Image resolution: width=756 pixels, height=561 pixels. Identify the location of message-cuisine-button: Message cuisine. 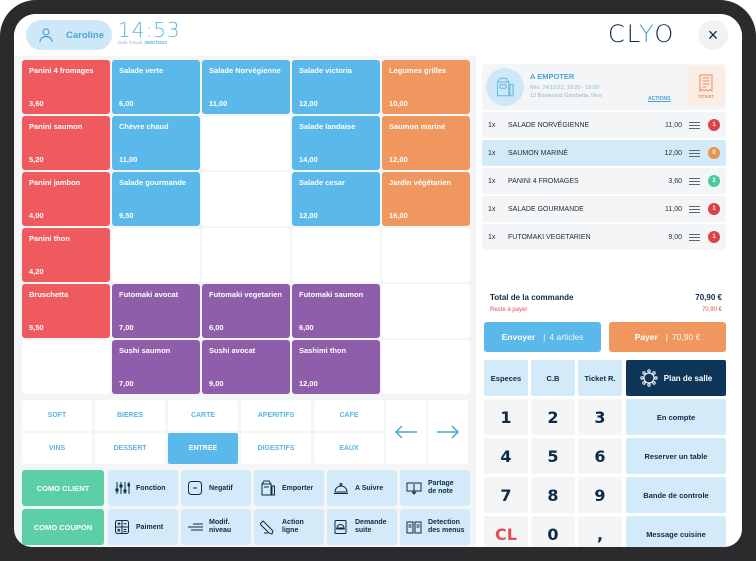
(676, 531).